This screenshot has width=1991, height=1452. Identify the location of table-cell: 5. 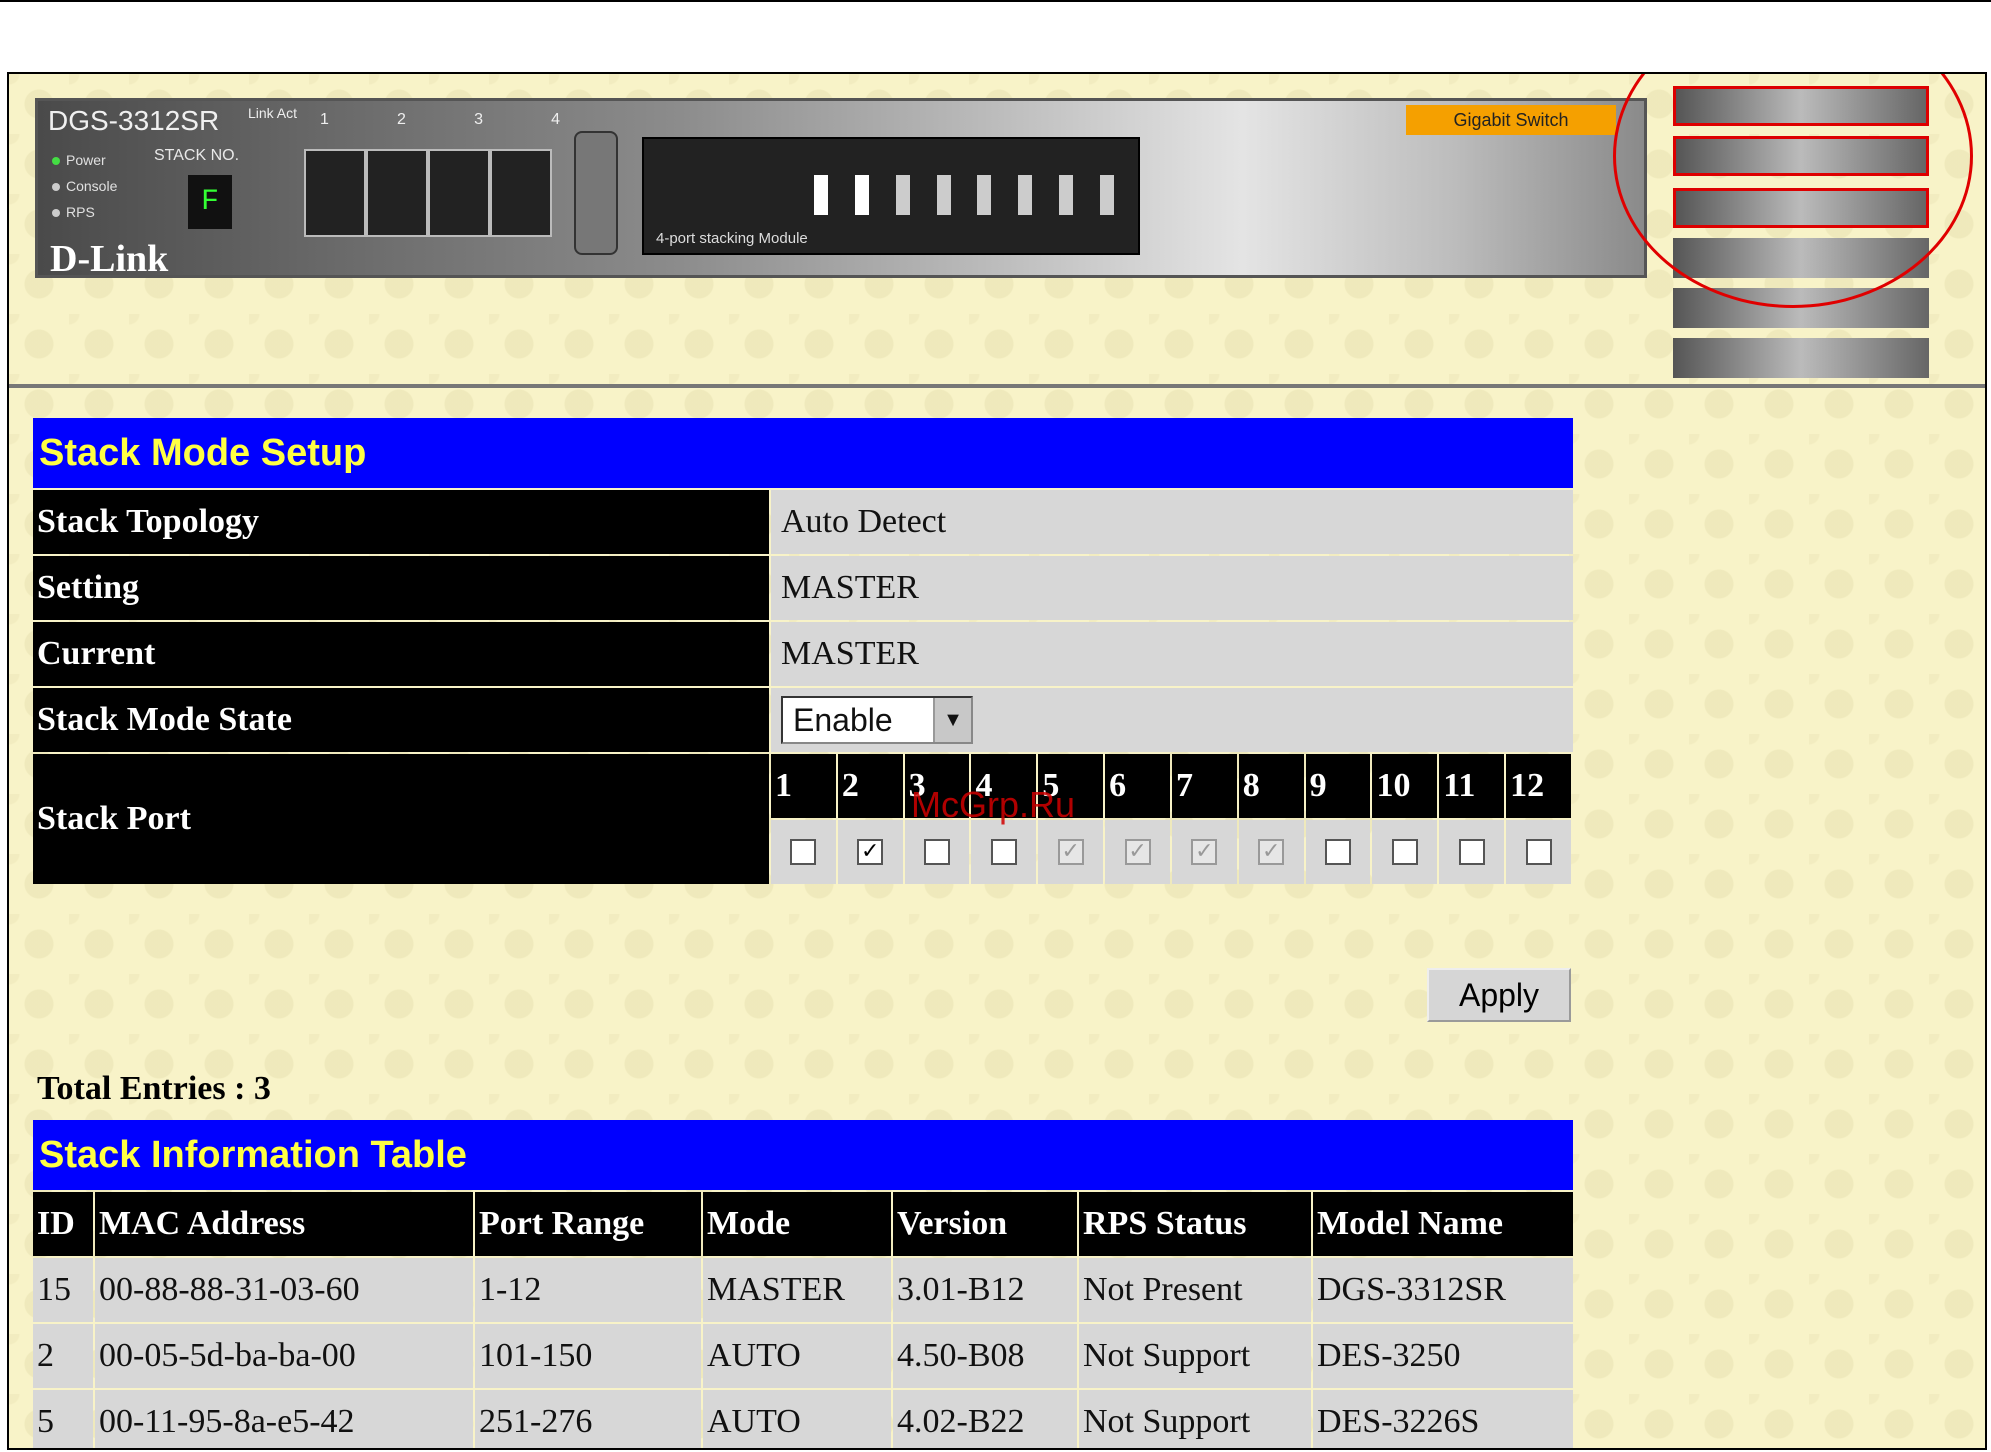
(63, 1419).